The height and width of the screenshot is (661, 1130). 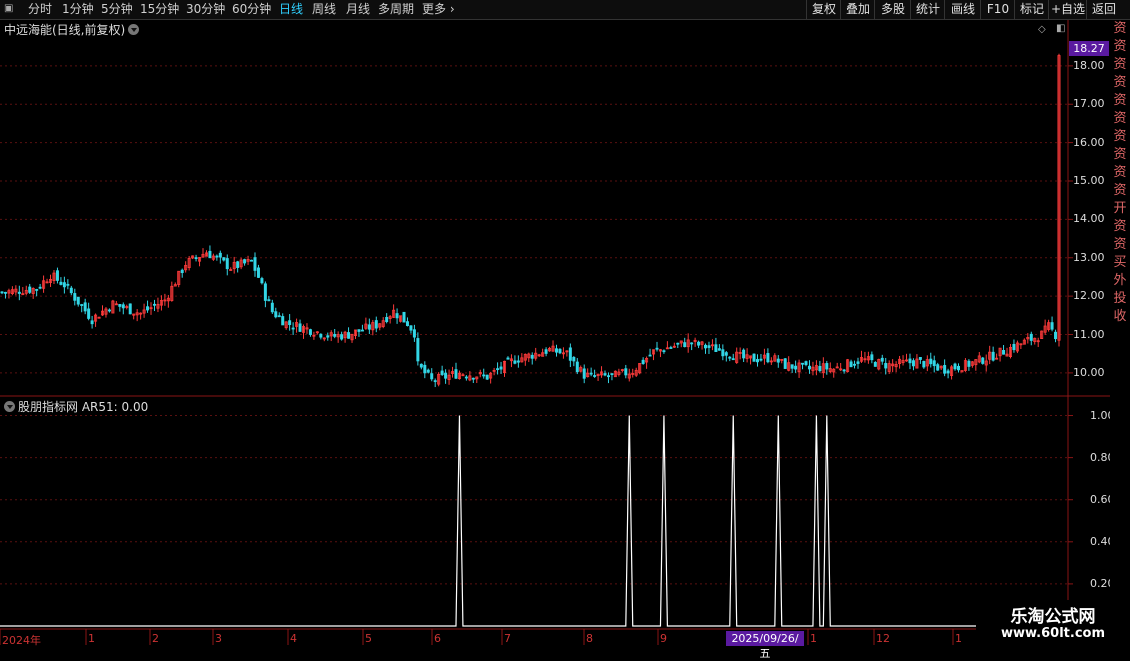 What do you see at coordinates (155, 638) in the screenshot?
I see `date-tick-label: 2` at bounding box center [155, 638].